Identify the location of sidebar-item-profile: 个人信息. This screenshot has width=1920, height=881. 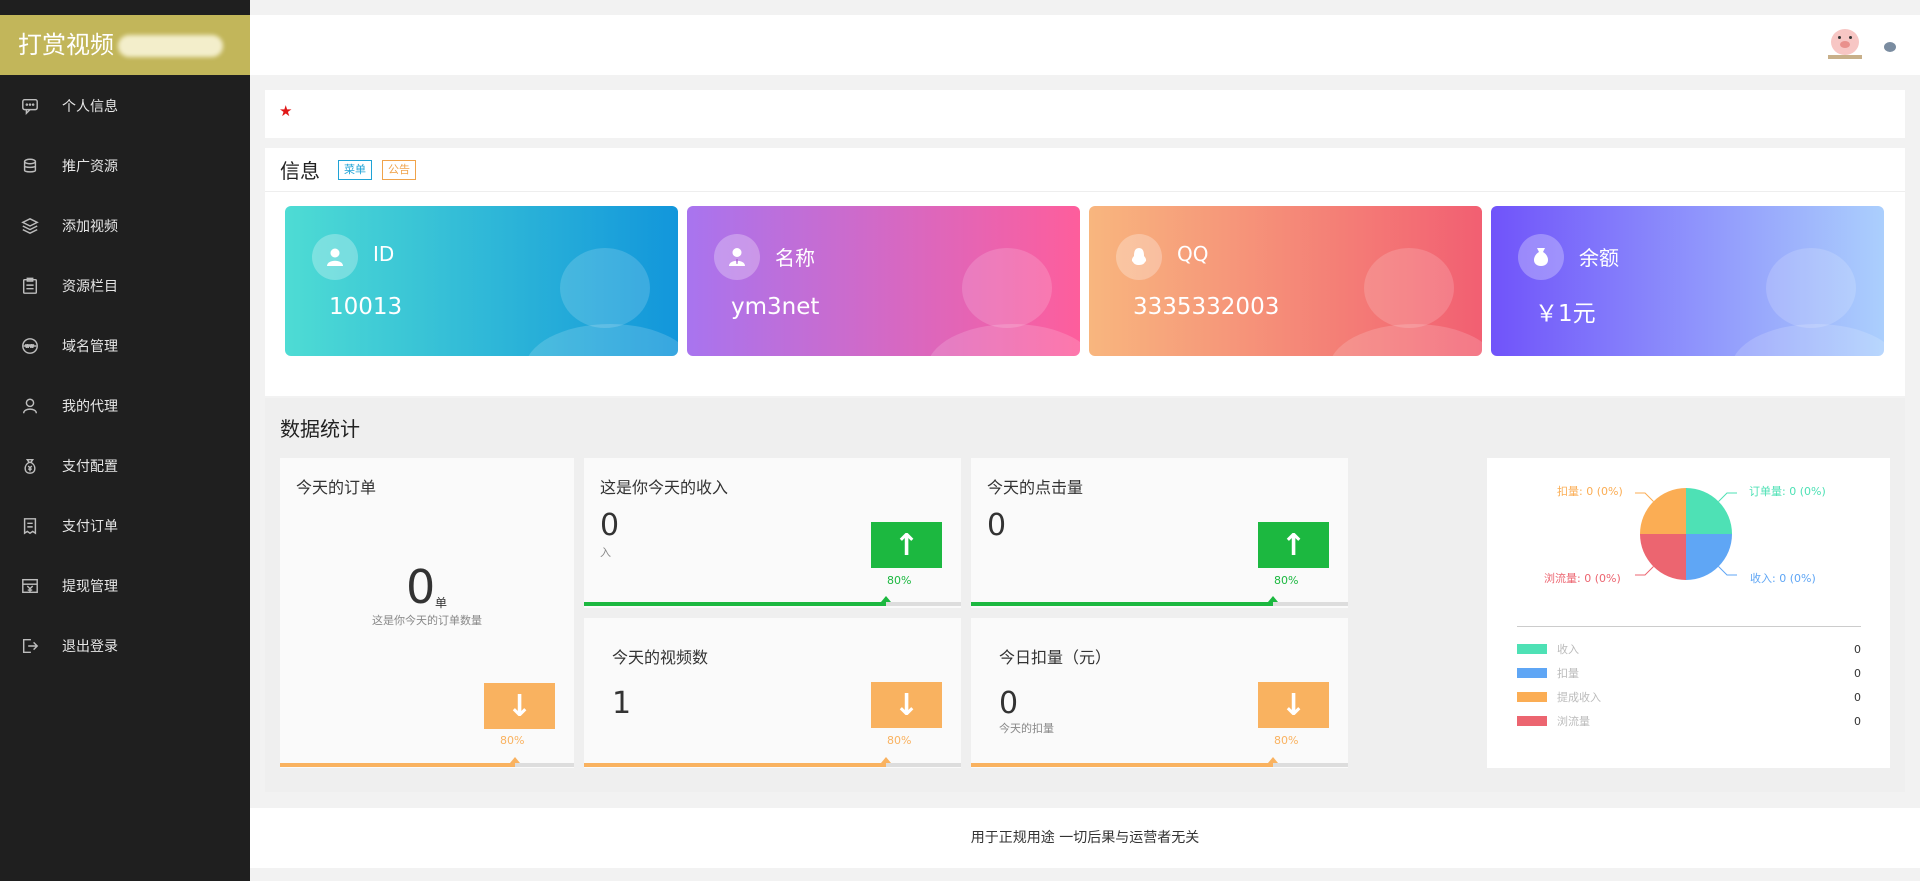
(125, 106).